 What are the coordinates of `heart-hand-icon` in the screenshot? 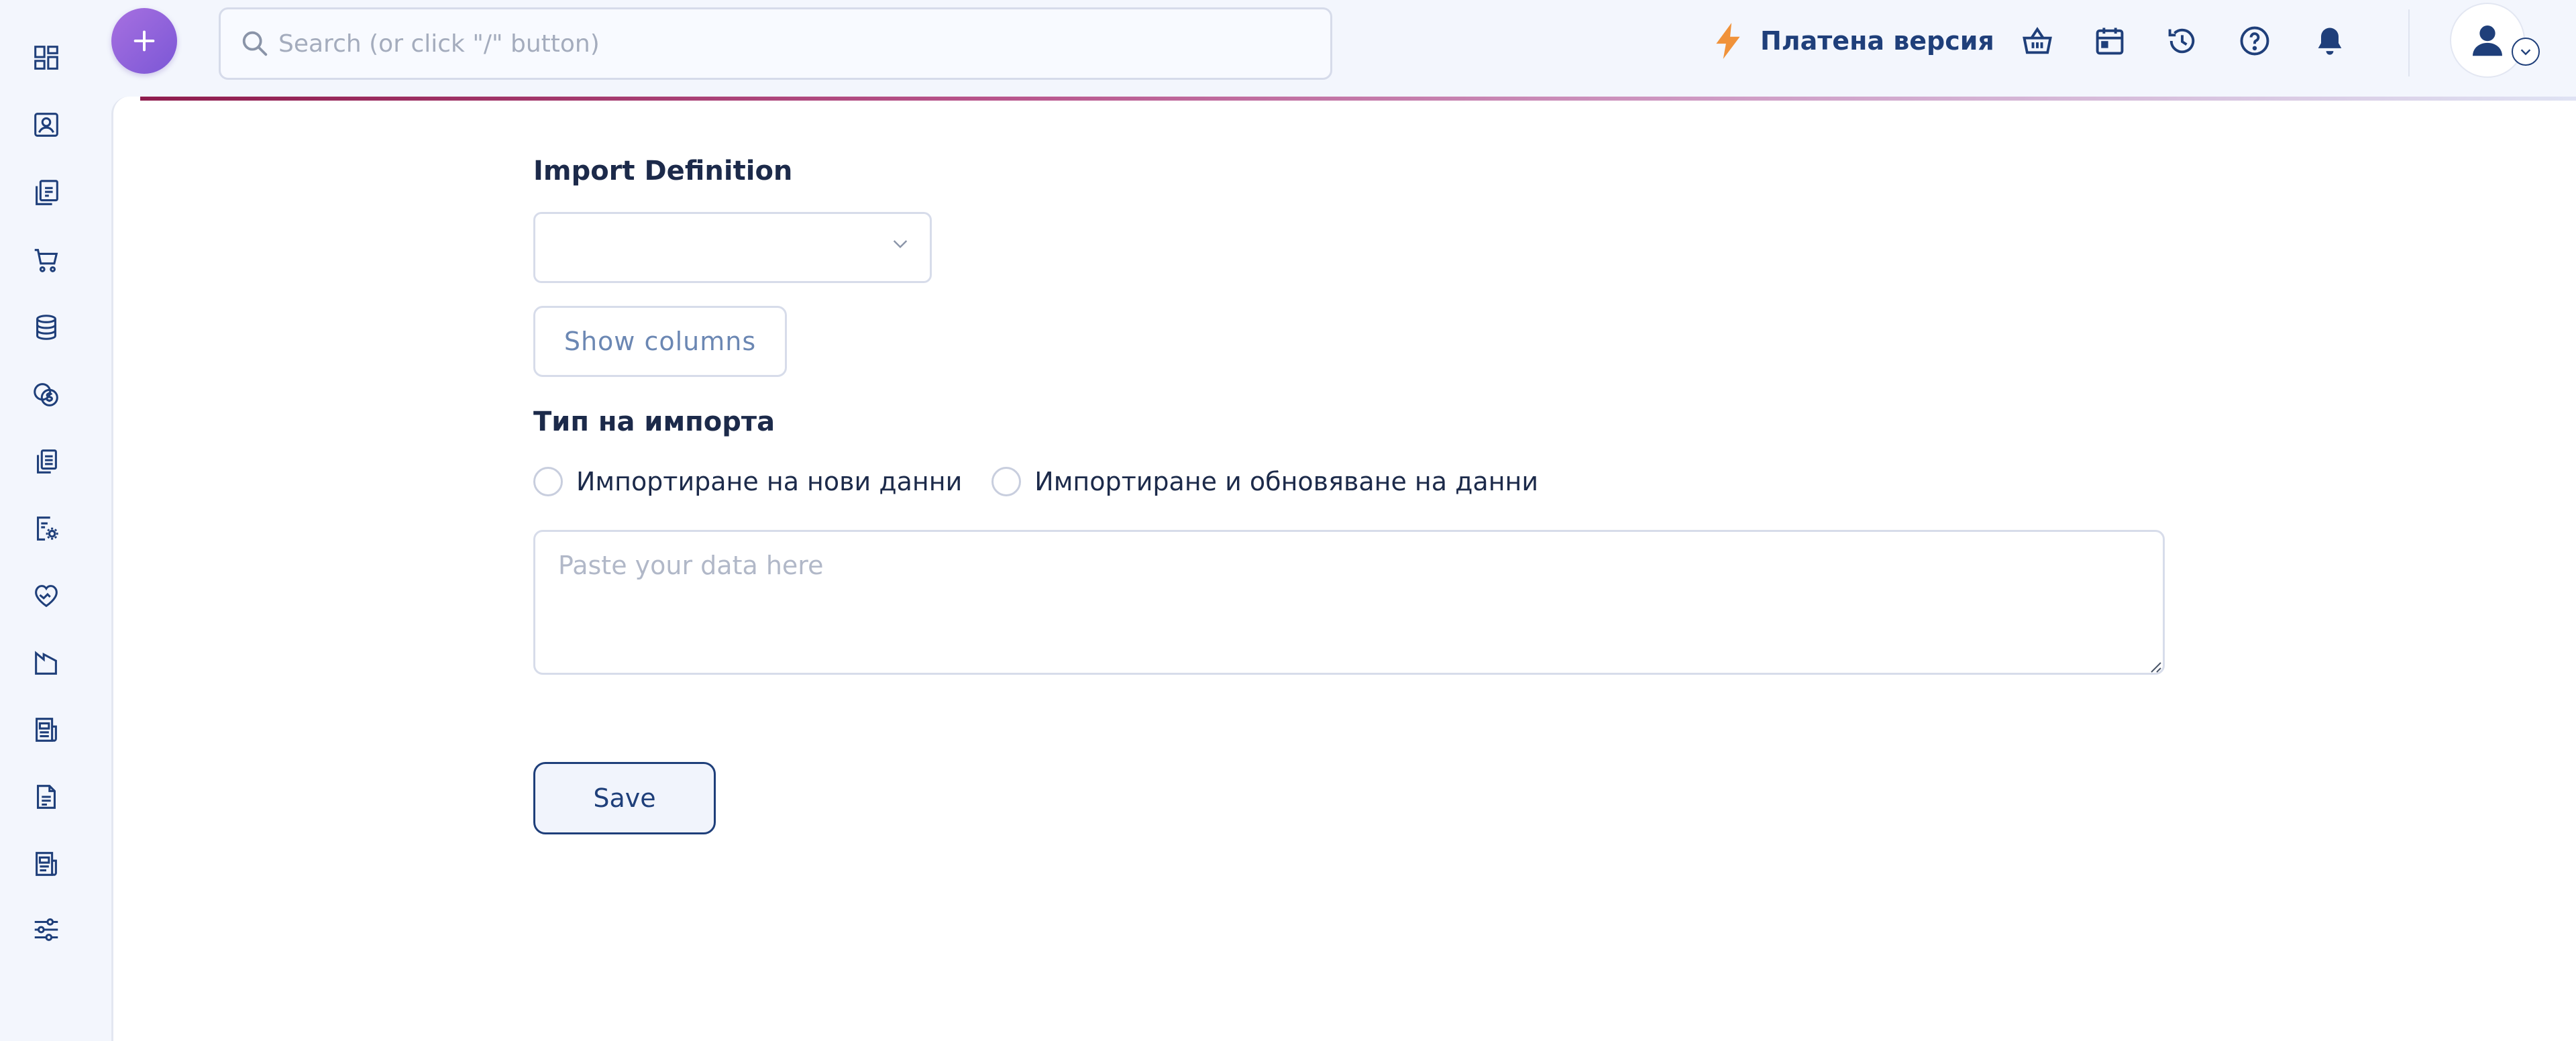 It's located at (46, 596).